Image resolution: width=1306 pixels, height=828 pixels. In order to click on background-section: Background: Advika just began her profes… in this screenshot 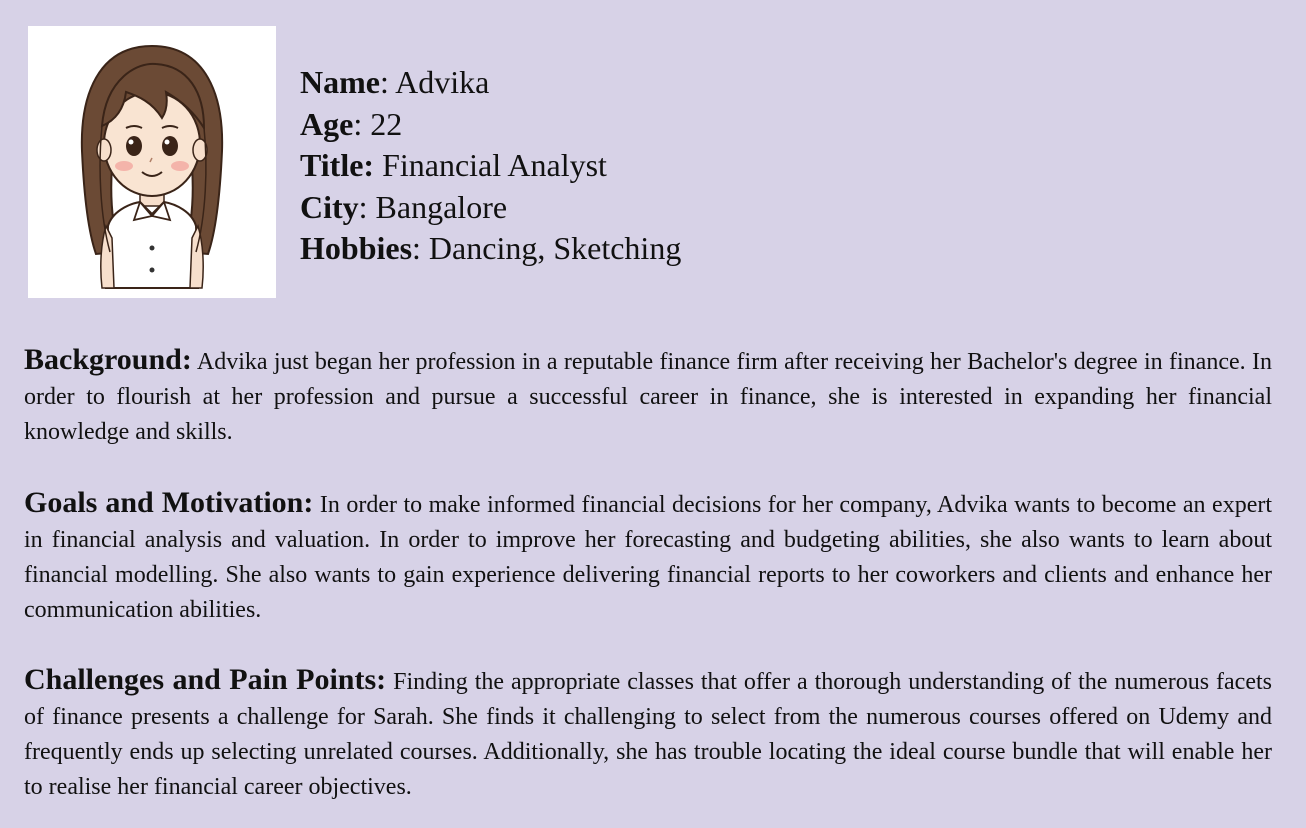, I will do `click(648, 396)`.